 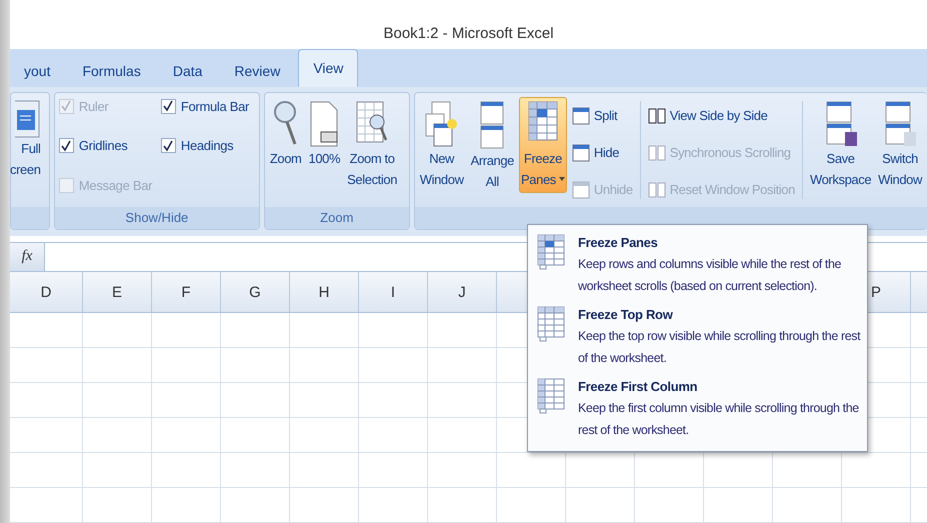 I want to click on menu-item-description: Keep rows and columns visible while the rest of the worksheet scrolls (based on current selection)., so click(x=710, y=275).